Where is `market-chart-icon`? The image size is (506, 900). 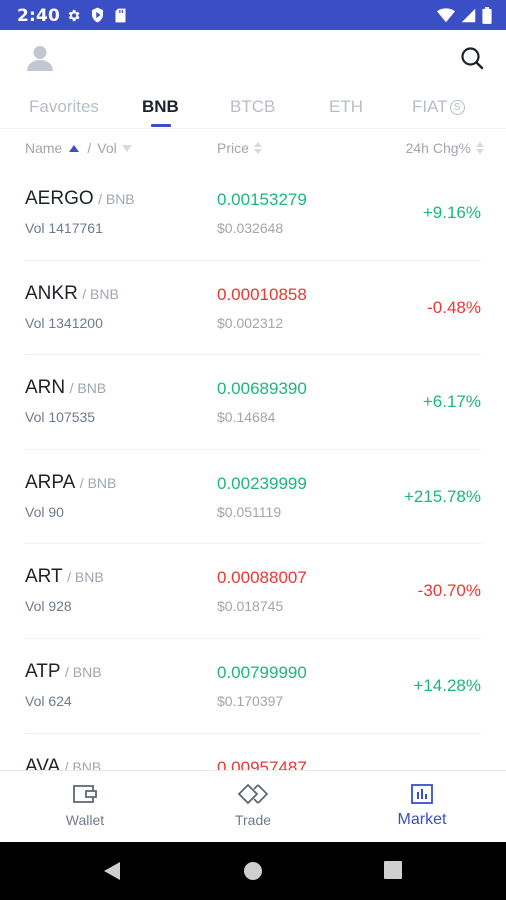 market-chart-icon is located at coordinates (422, 794).